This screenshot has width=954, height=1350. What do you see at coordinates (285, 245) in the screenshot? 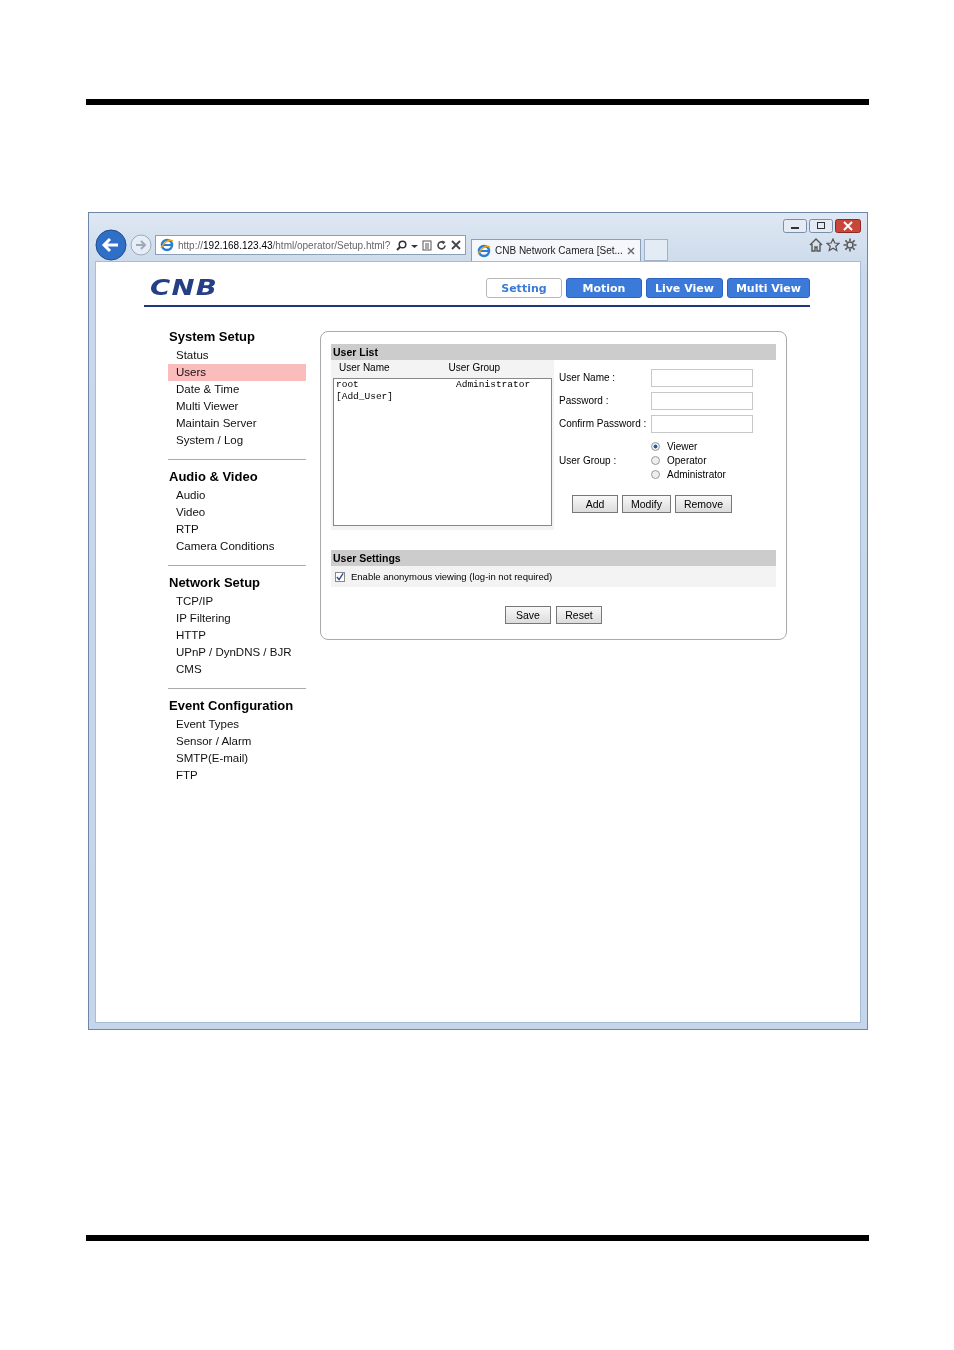
I see `url-text: http://192.168.123.43/html/operator/Setup.html?` at bounding box center [285, 245].